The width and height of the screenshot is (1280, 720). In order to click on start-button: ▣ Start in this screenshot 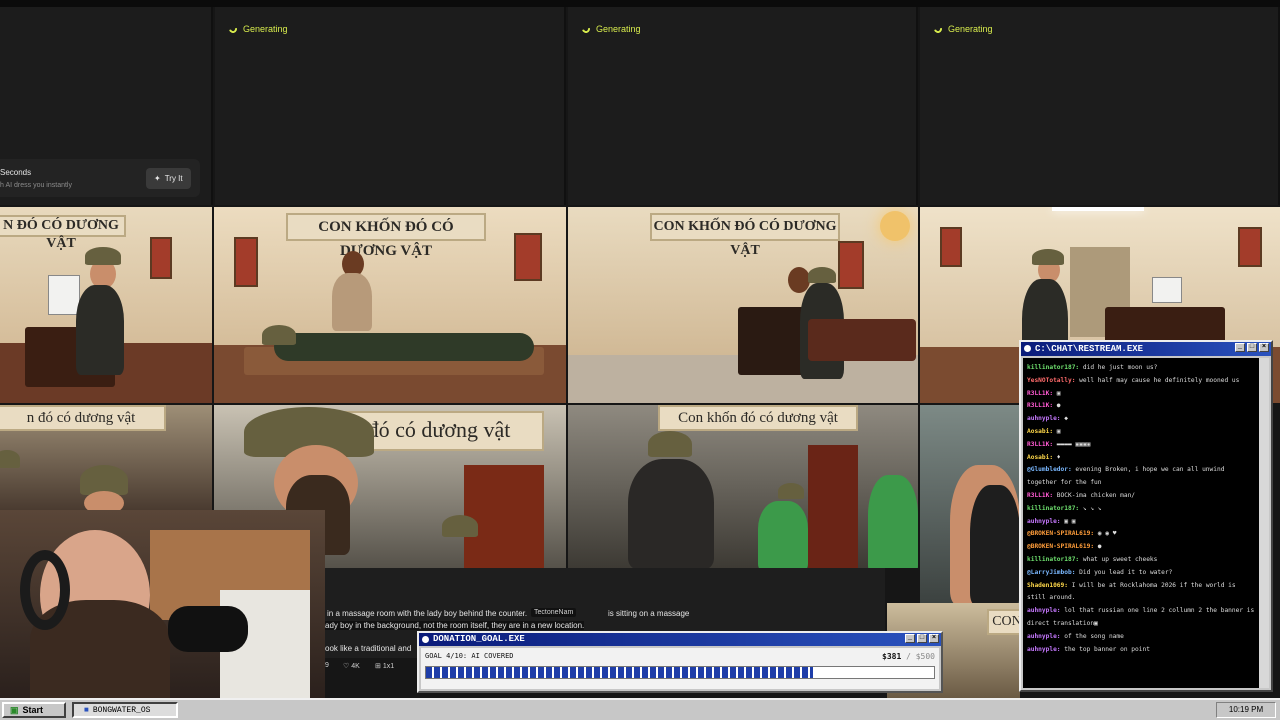, I will do `click(34, 710)`.